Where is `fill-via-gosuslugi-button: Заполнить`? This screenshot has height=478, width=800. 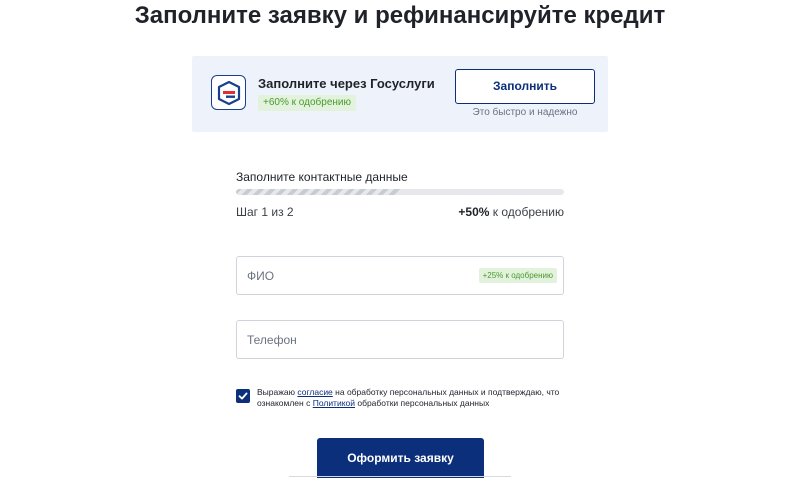 fill-via-gosuslugi-button: Заполнить is located at coordinates (525, 86).